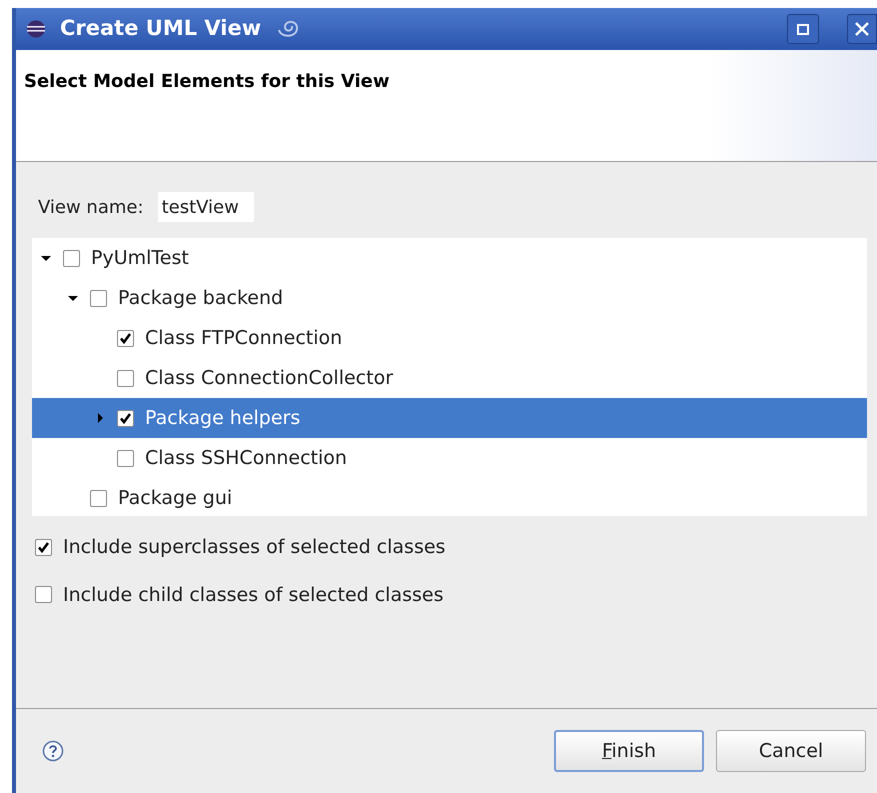 The image size is (877, 793). Describe the element at coordinates (449, 458) in the screenshot. I see `tree-row: Class SSHConnection` at that location.